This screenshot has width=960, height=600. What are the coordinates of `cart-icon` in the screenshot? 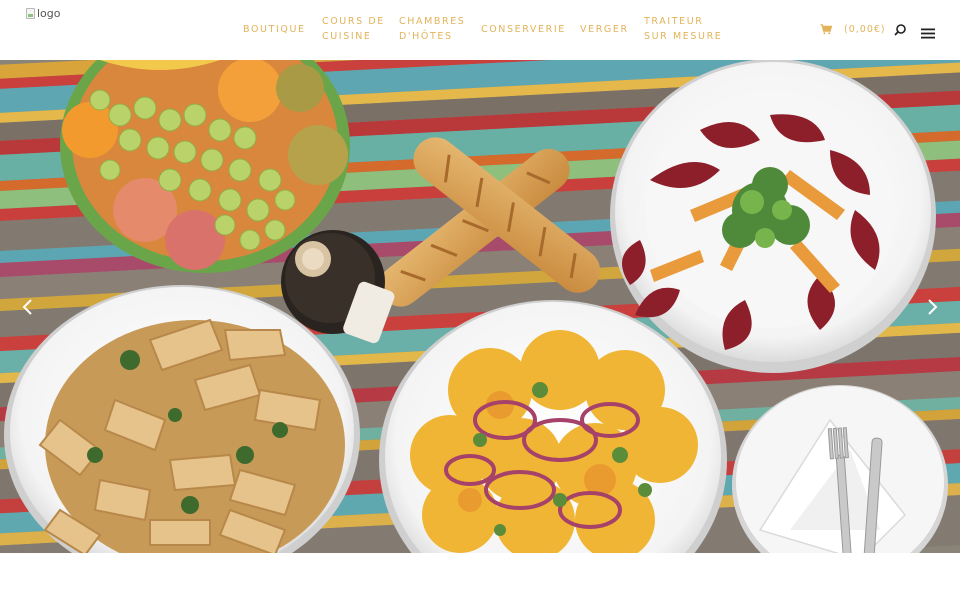 It's located at (826, 29).